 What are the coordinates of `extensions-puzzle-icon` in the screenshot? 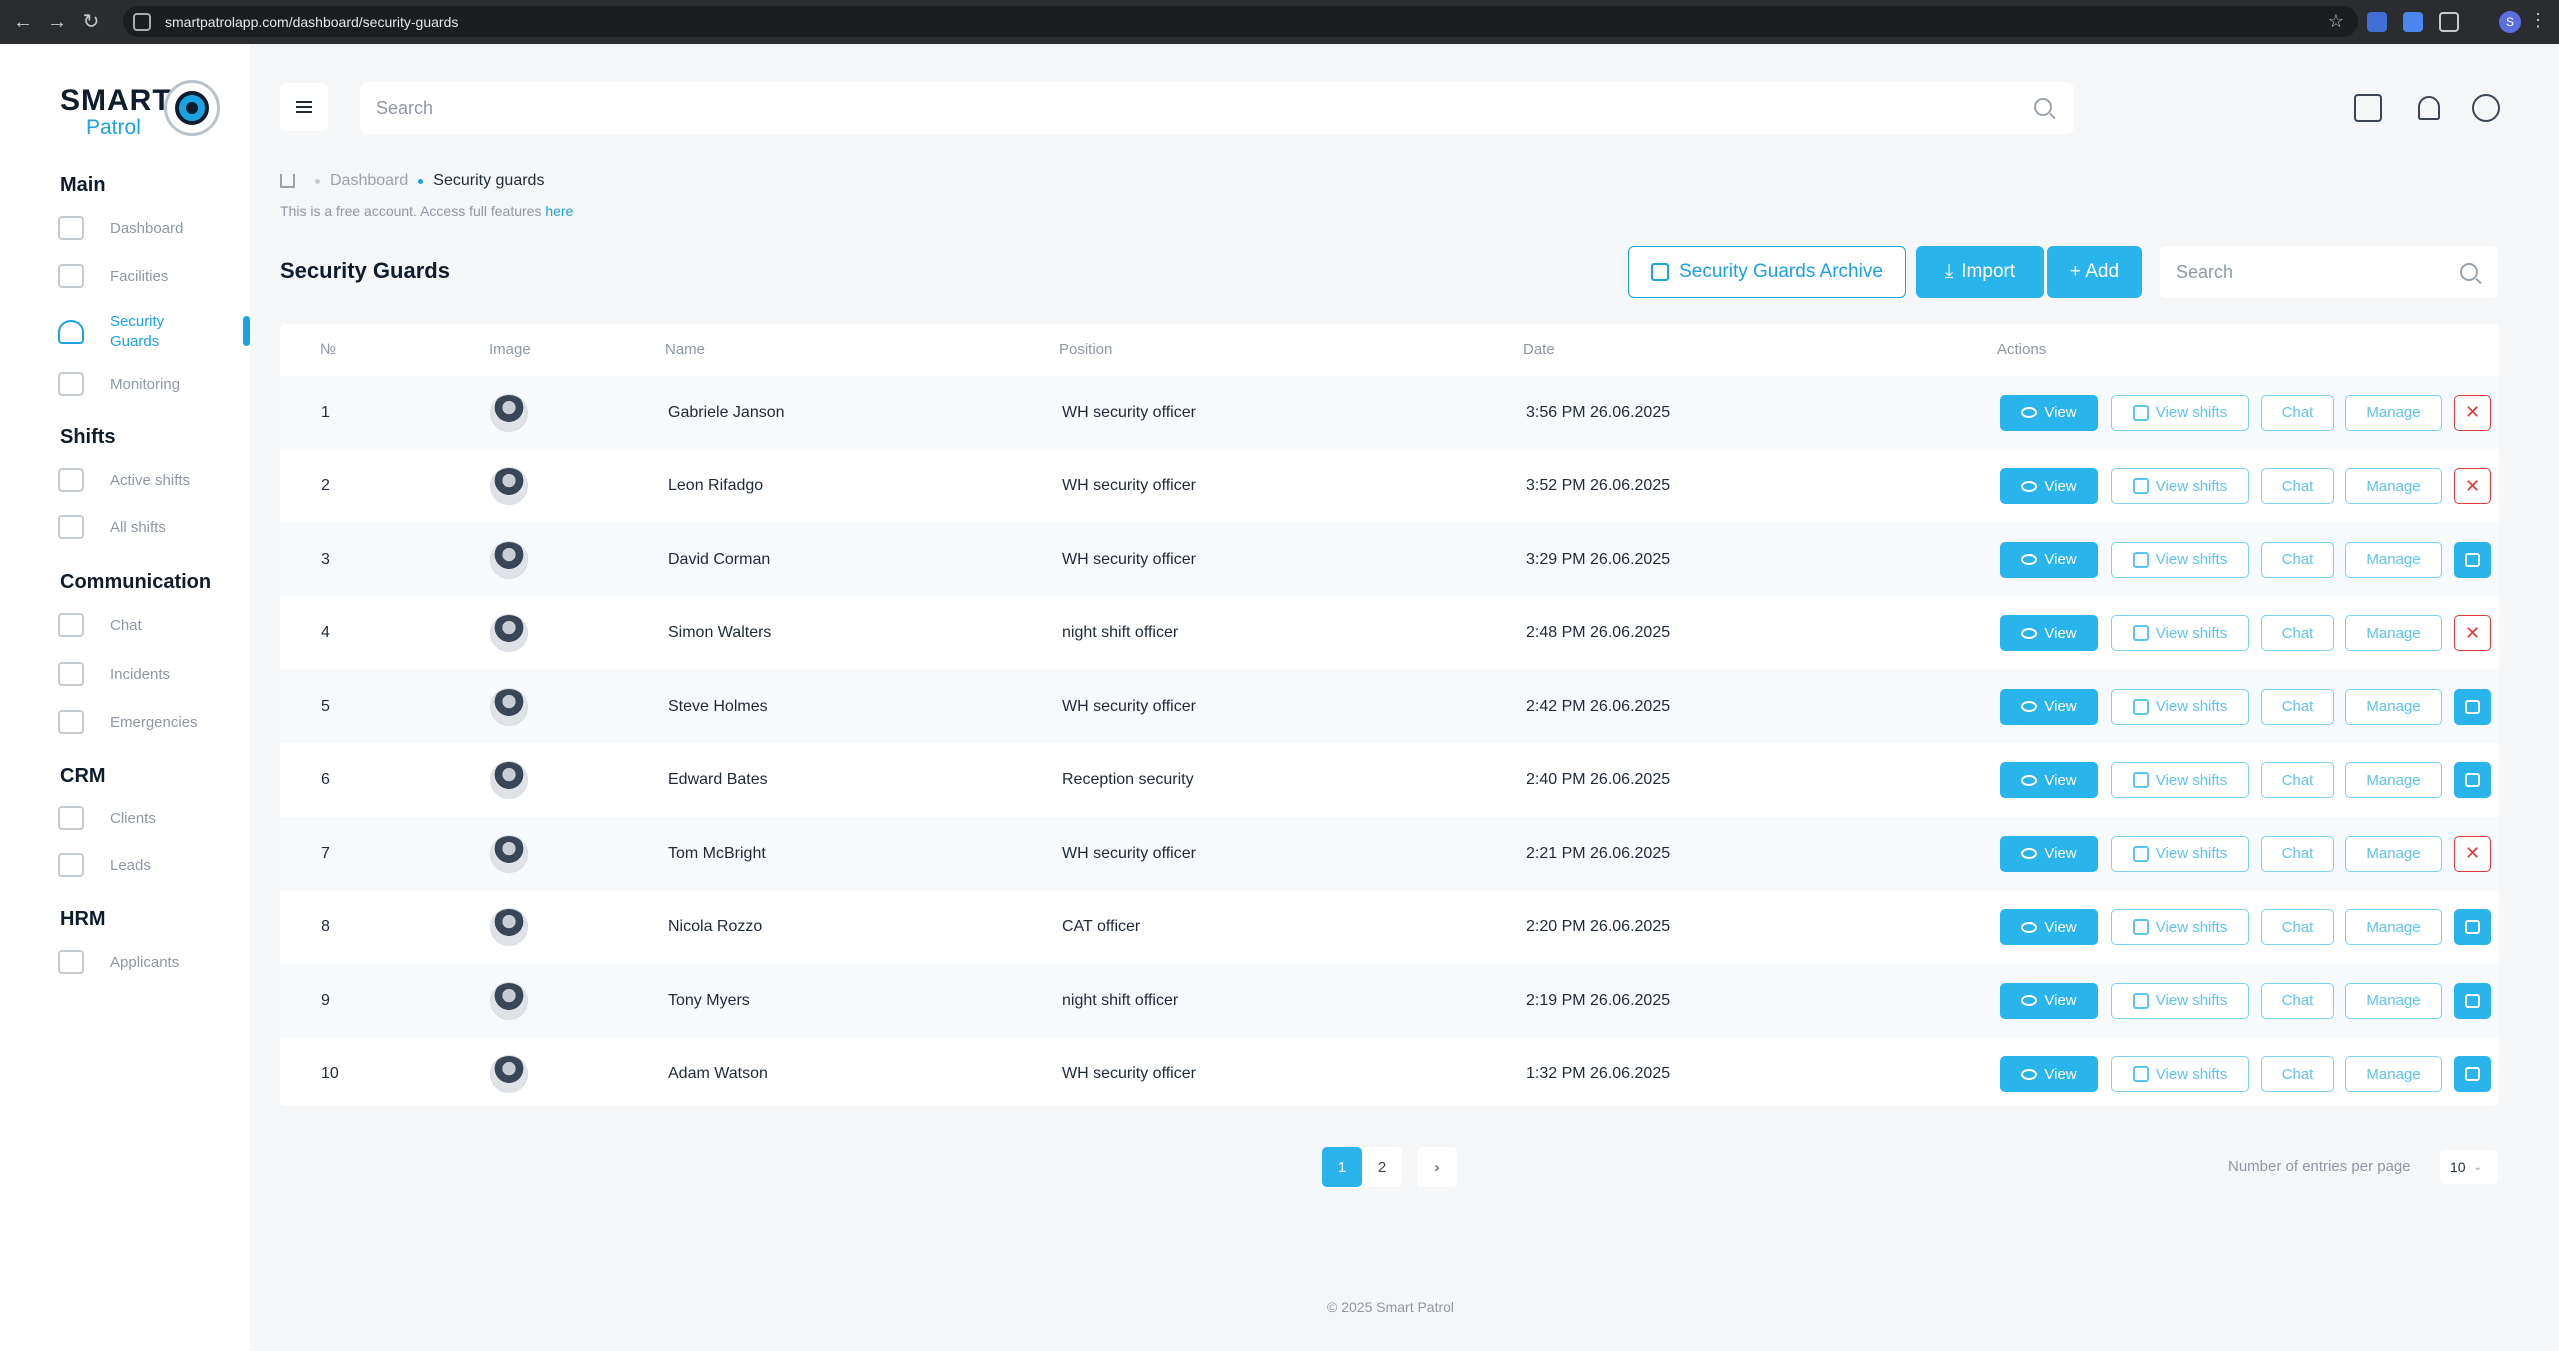 It's located at (2449, 22).